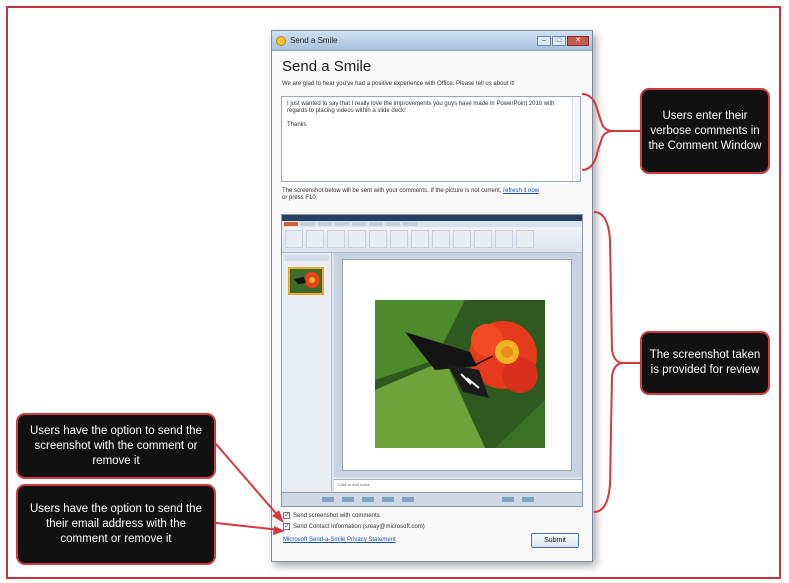  What do you see at coordinates (578, 40) in the screenshot?
I see `close-icon: ✕` at bounding box center [578, 40].